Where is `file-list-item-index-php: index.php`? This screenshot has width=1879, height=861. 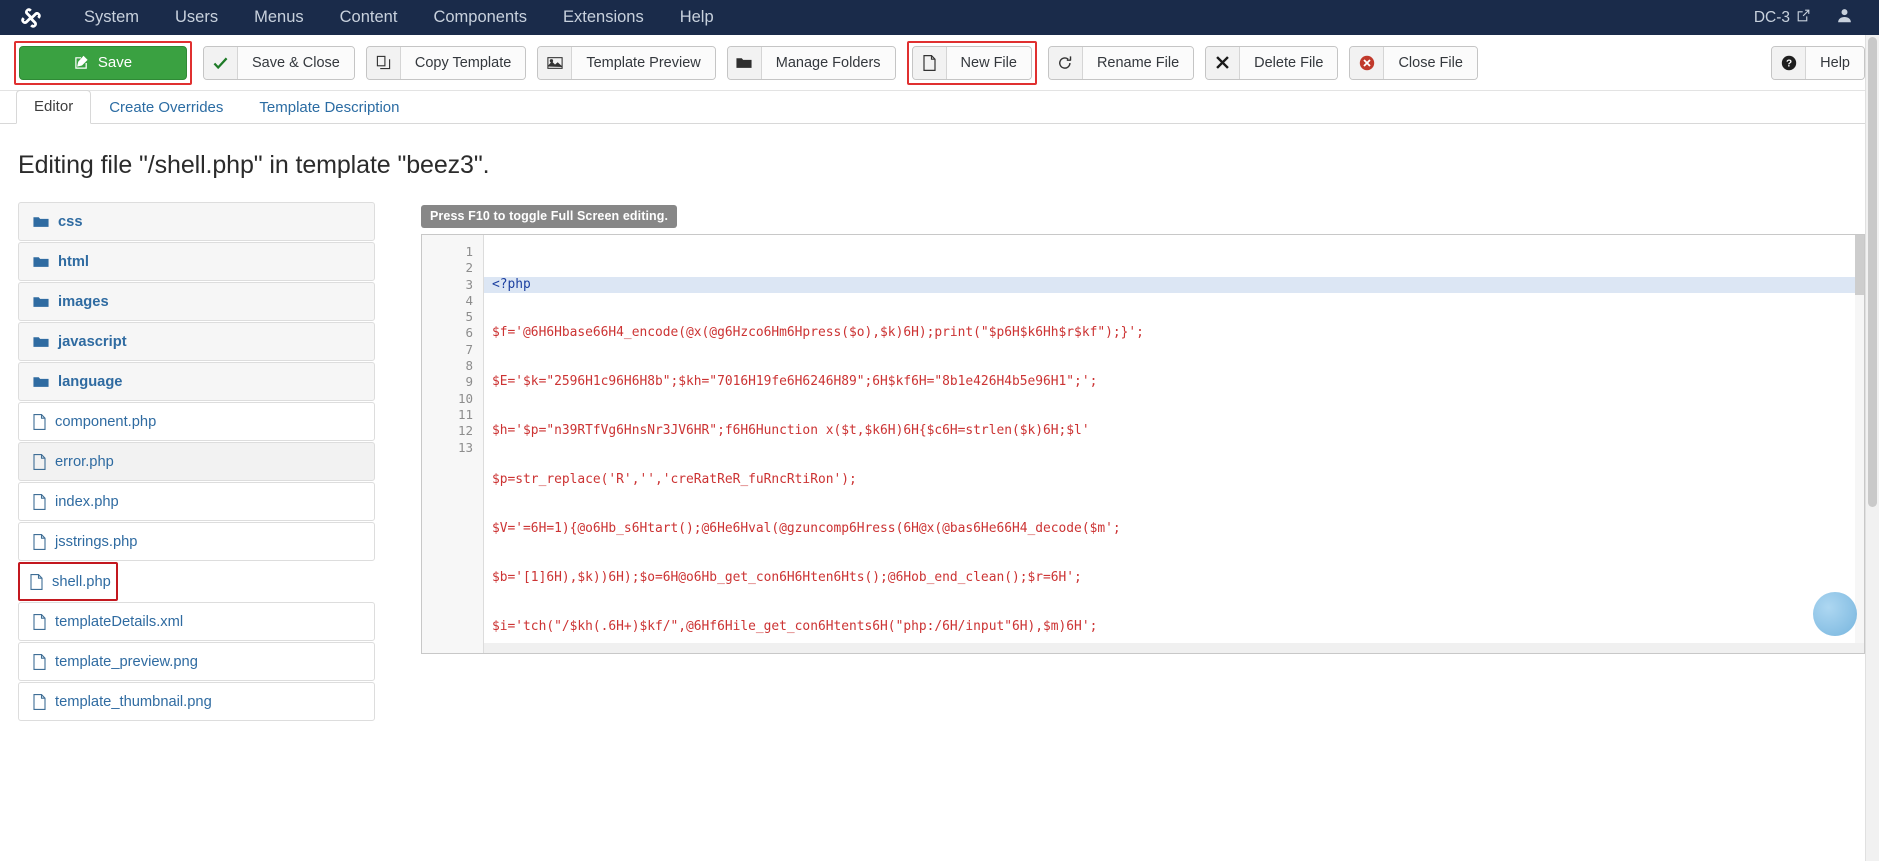
file-list-item-index-php: index.php is located at coordinates (196, 501).